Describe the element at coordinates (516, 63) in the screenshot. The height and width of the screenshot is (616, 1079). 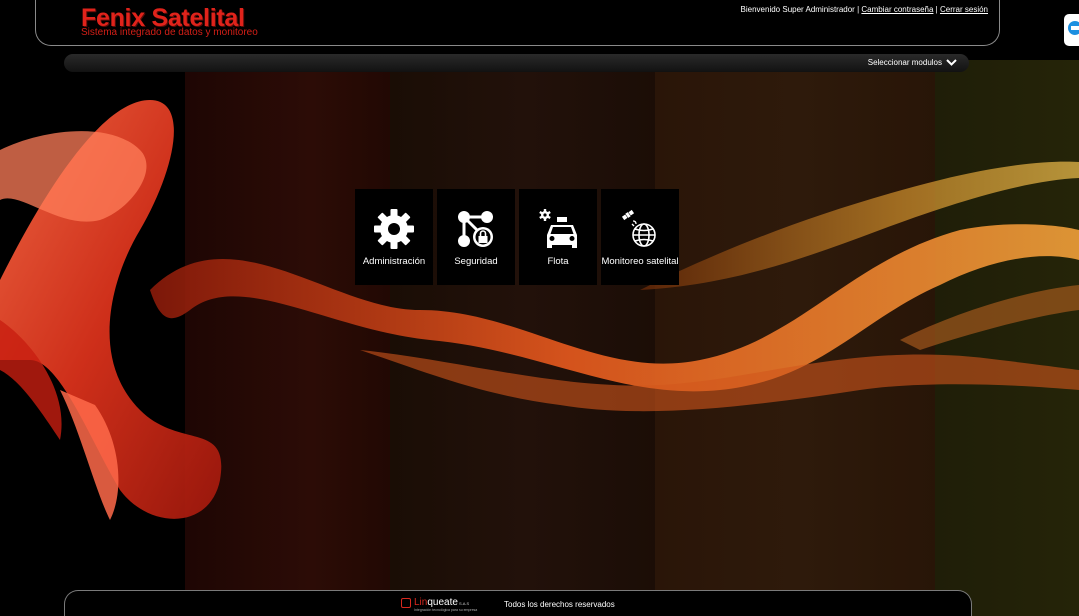
I see `module-bar: Seleccionar modulos` at that location.